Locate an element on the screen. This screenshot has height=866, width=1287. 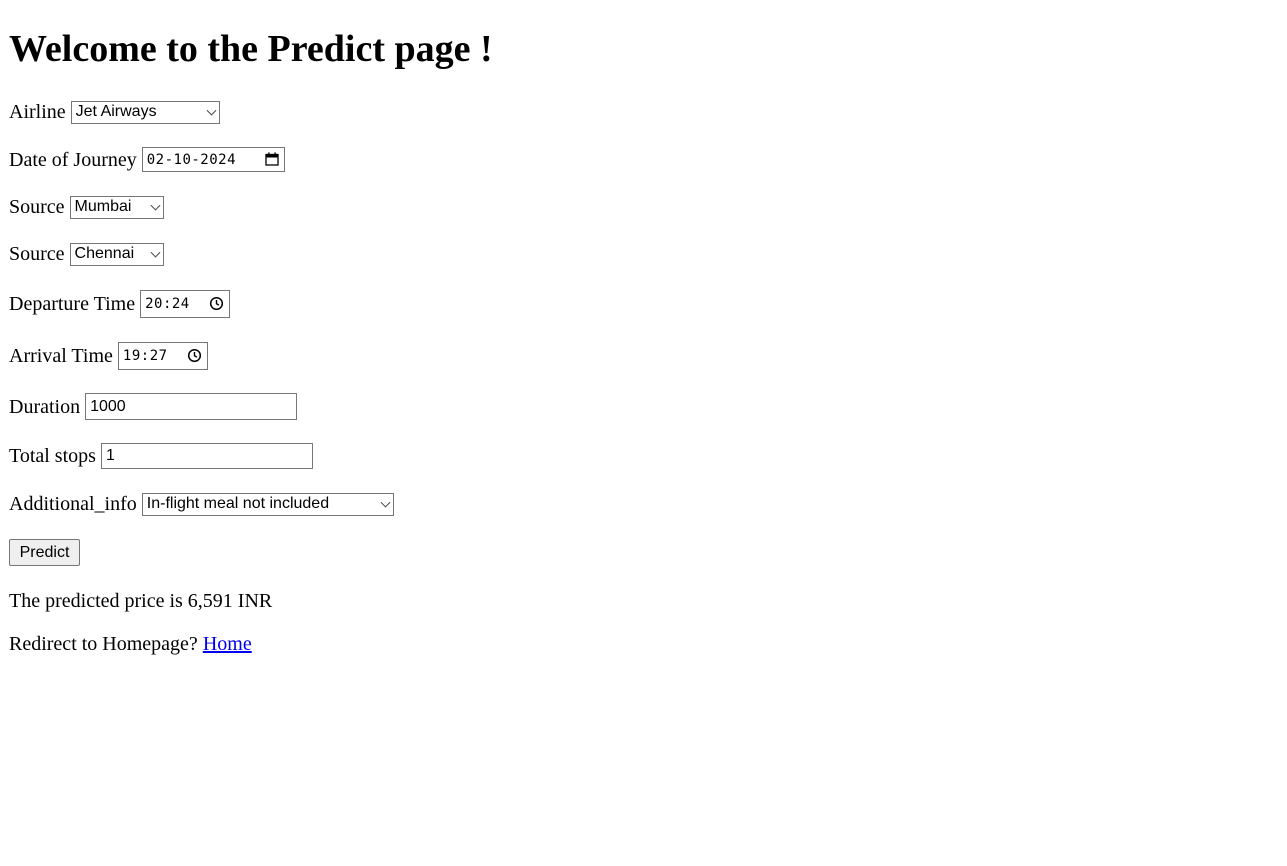
airline-selected-value: Jet Airways is located at coordinates (116, 111).